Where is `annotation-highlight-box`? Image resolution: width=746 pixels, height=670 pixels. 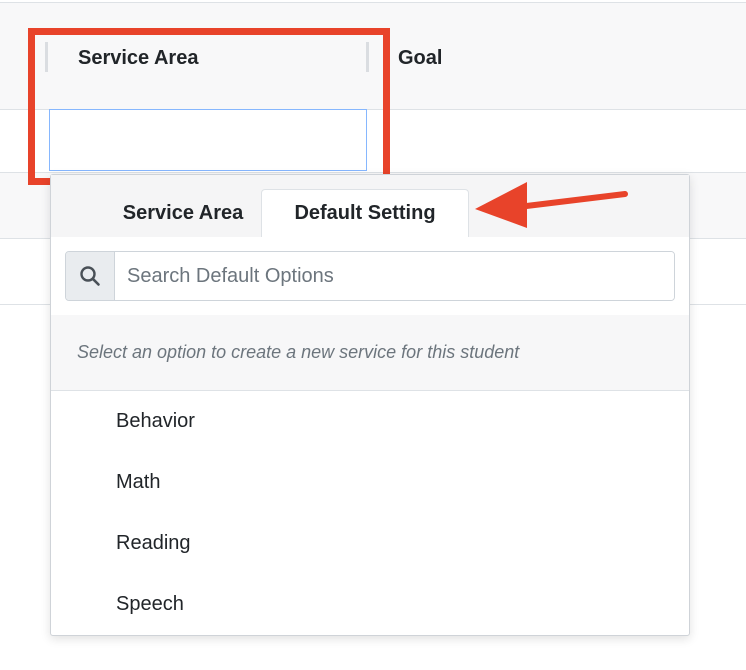 annotation-highlight-box is located at coordinates (209, 106).